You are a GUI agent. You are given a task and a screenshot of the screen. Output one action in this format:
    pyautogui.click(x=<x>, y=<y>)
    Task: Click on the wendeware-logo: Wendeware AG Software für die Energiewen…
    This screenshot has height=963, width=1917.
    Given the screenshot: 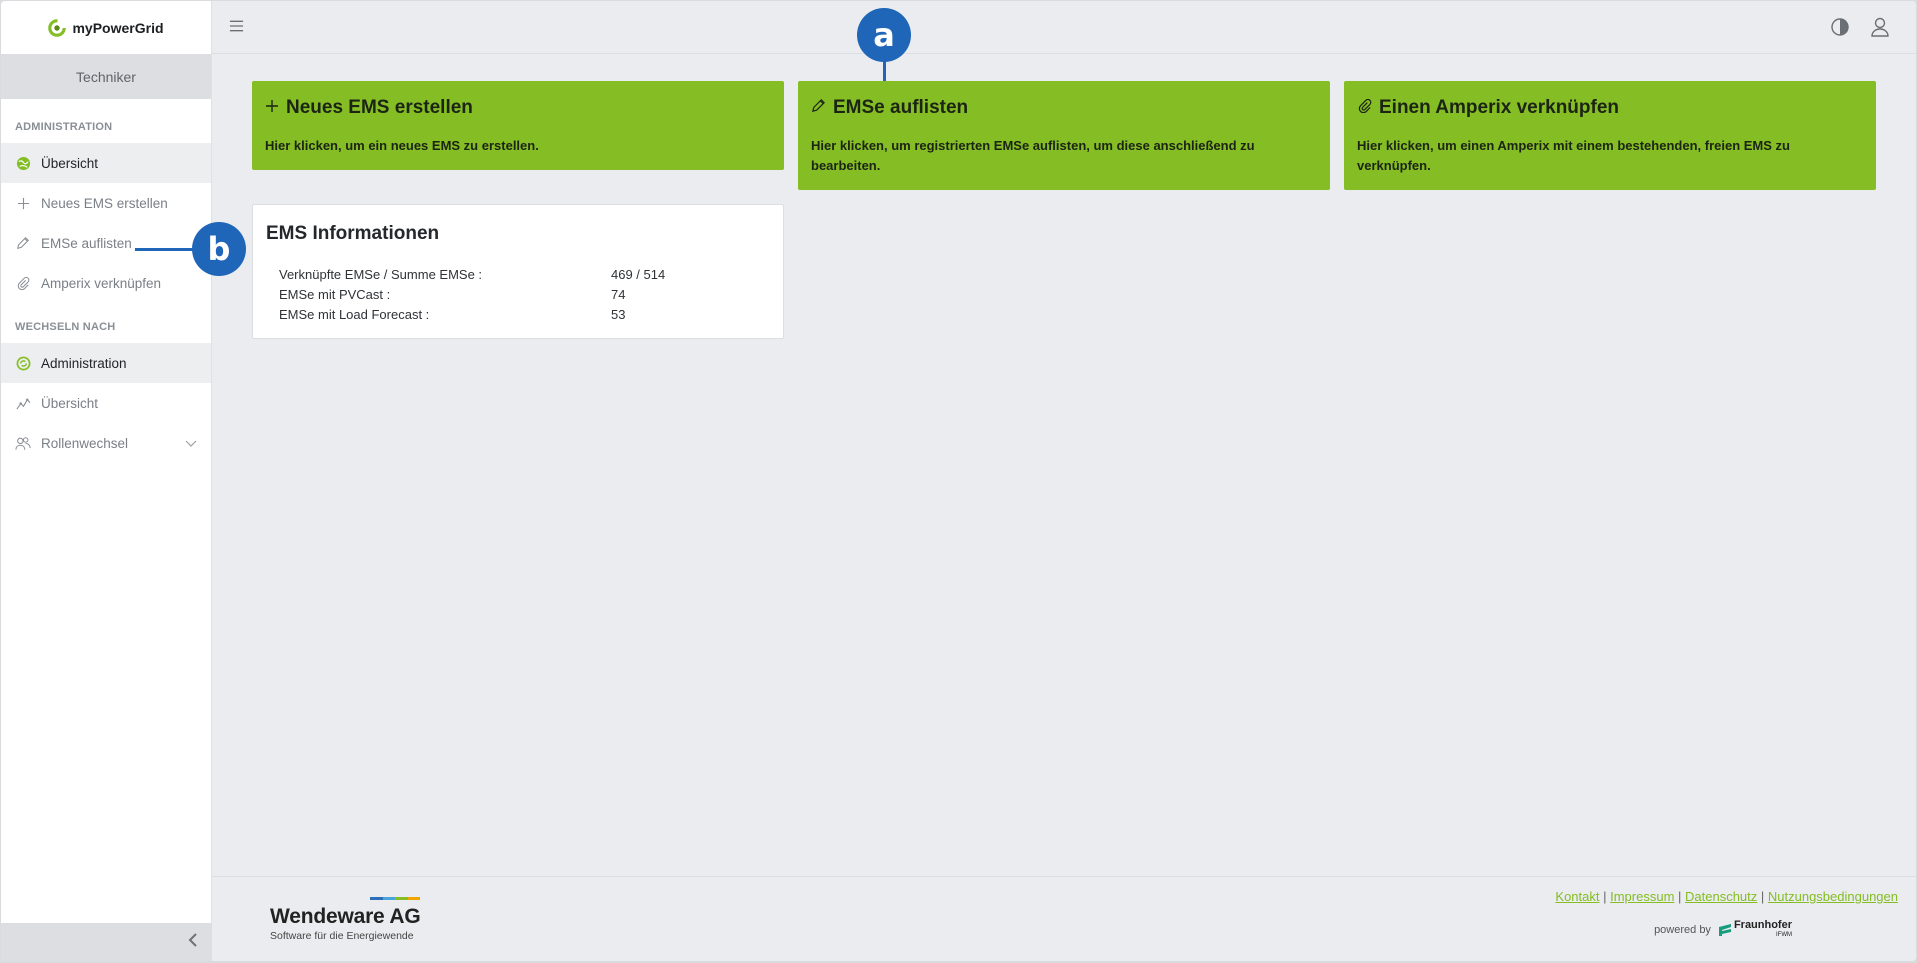 What is the action you would take?
    pyautogui.click(x=345, y=919)
    